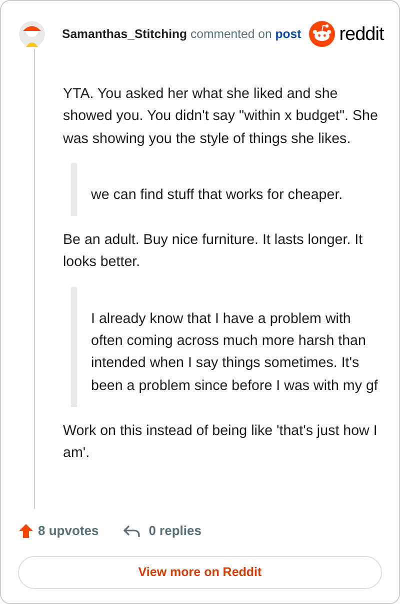 The width and height of the screenshot is (400, 604). Describe the element at coordinates (68, 531) in the screenshot. I see `upvote-count: 8 upvotes` at that location.